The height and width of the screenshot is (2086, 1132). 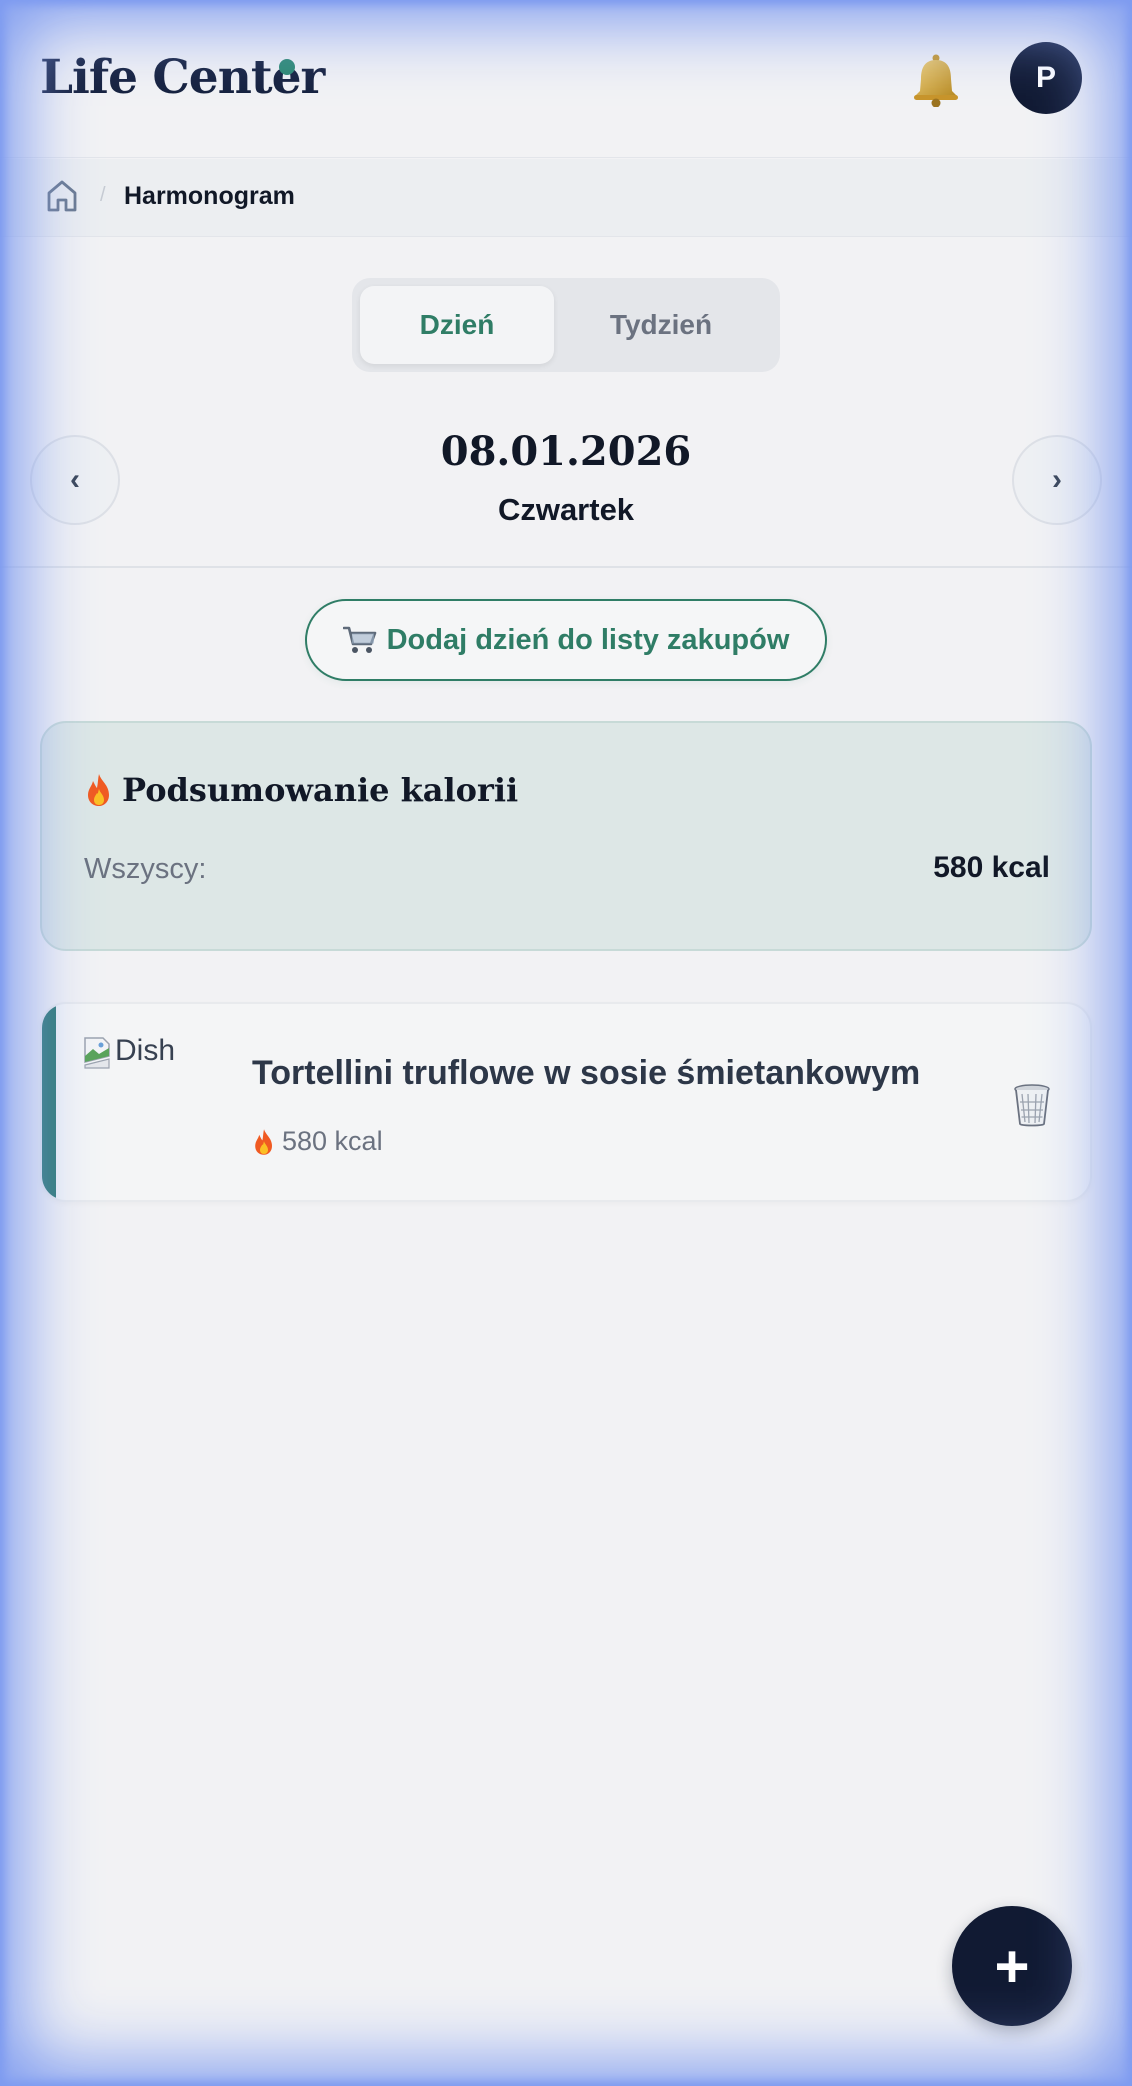 I want to click on summary-title: Podsumowanie kalorii, so click(x=301, y=790).